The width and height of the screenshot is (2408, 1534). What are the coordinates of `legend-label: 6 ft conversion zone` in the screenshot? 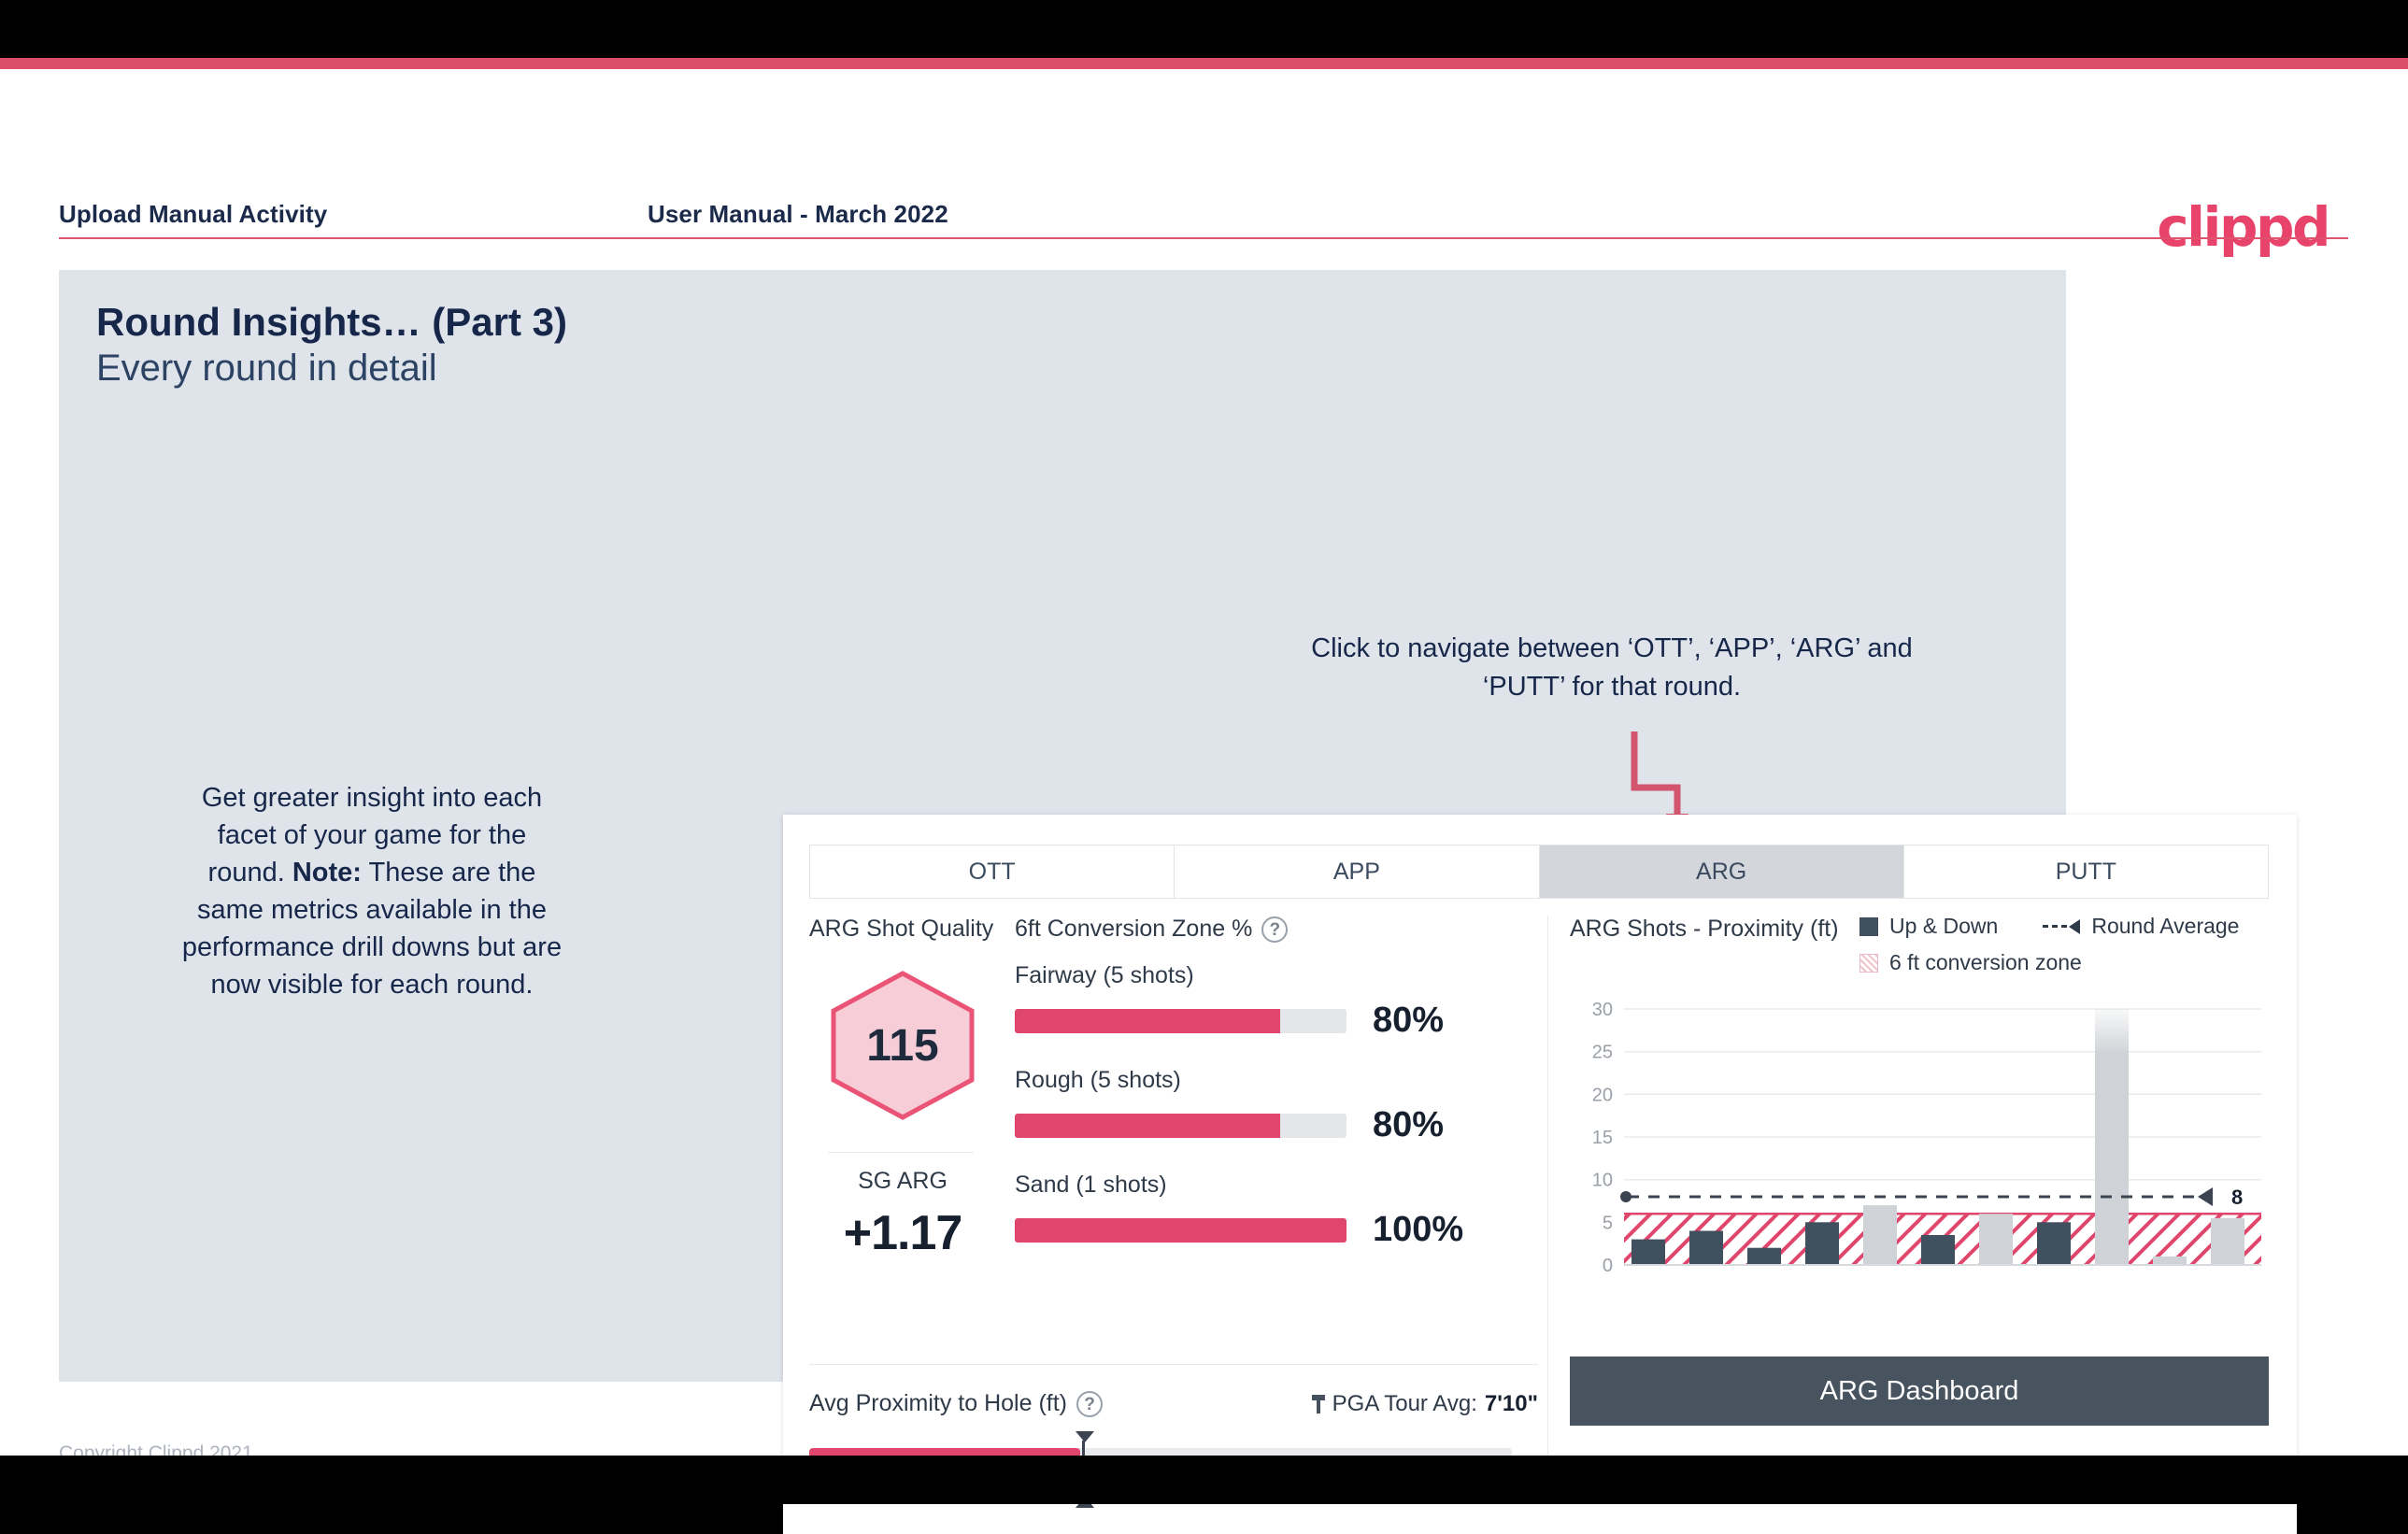 It's located at (1986, 962).